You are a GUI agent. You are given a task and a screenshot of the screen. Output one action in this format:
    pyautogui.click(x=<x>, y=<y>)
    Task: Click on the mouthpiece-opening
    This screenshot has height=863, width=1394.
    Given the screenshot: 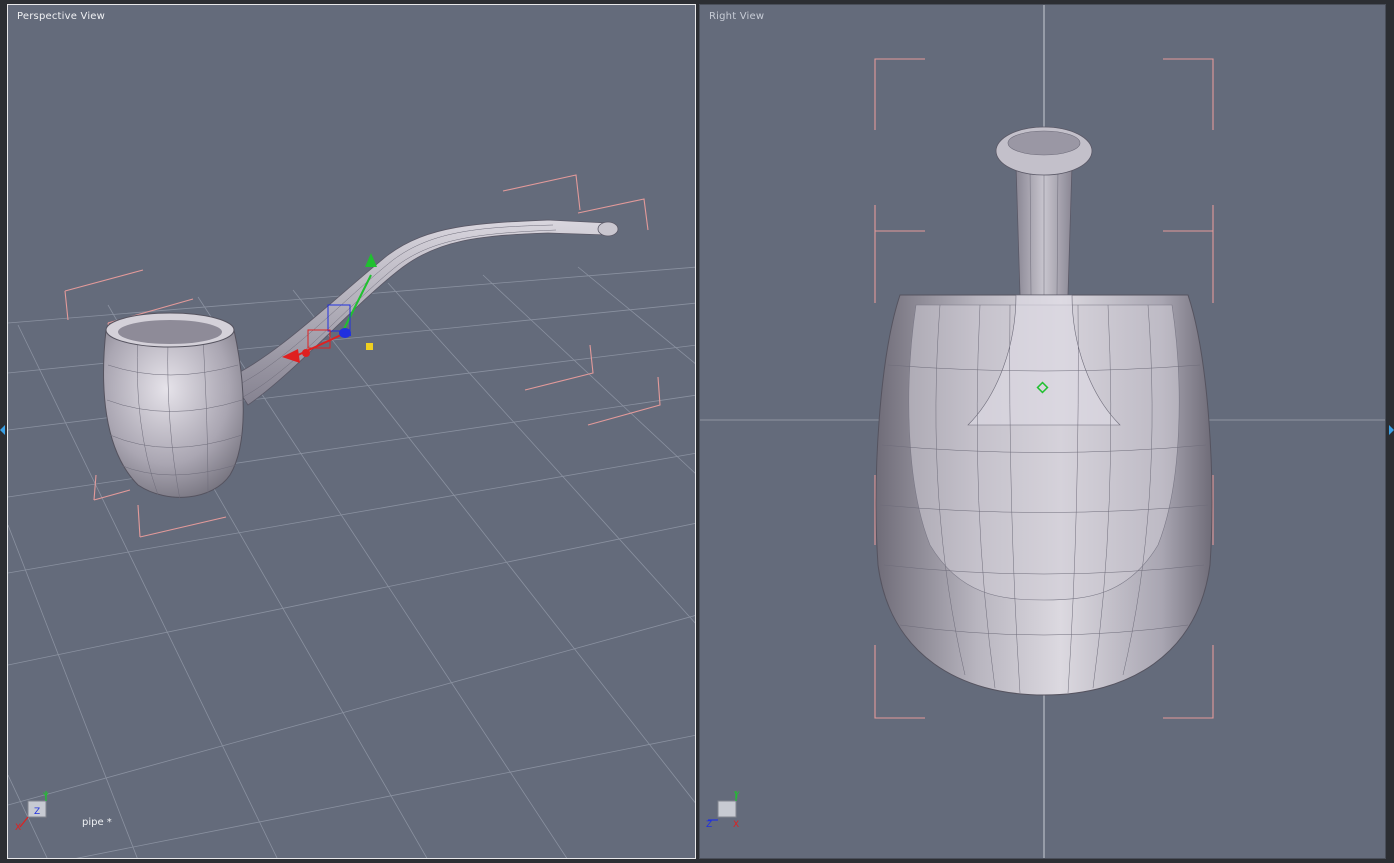 What is the action you would take?
    pyautogui.click(x=1044, y=143)
    